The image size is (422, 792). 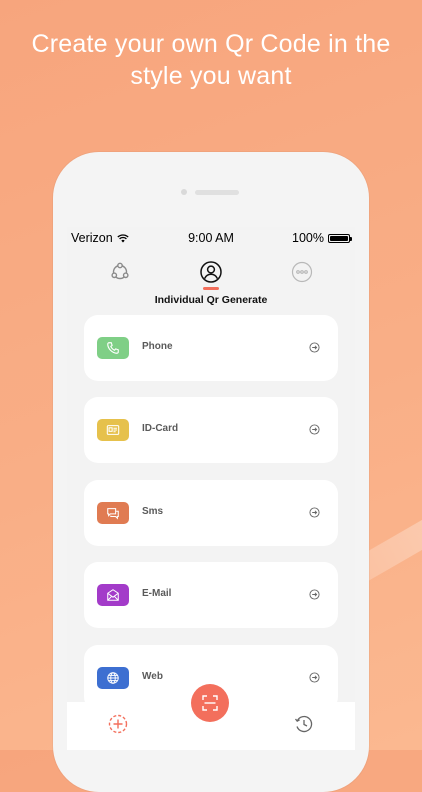 I want to click on nav-create-button, so click(x=118, y=724).